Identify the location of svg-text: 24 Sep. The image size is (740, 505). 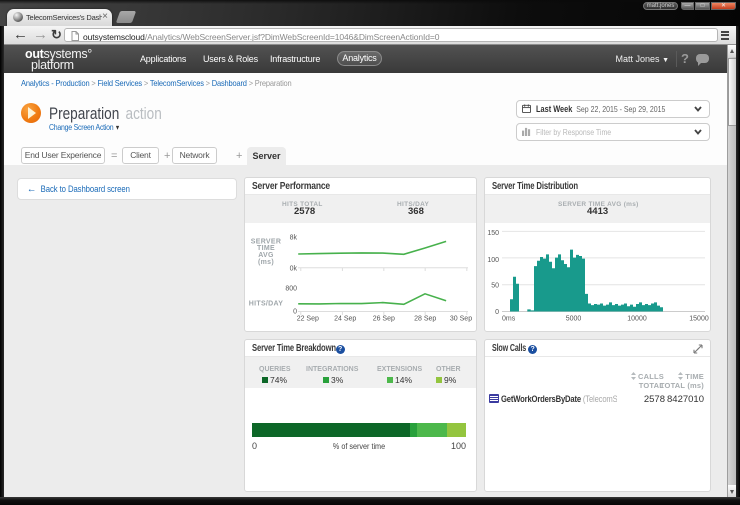
(345, 319).